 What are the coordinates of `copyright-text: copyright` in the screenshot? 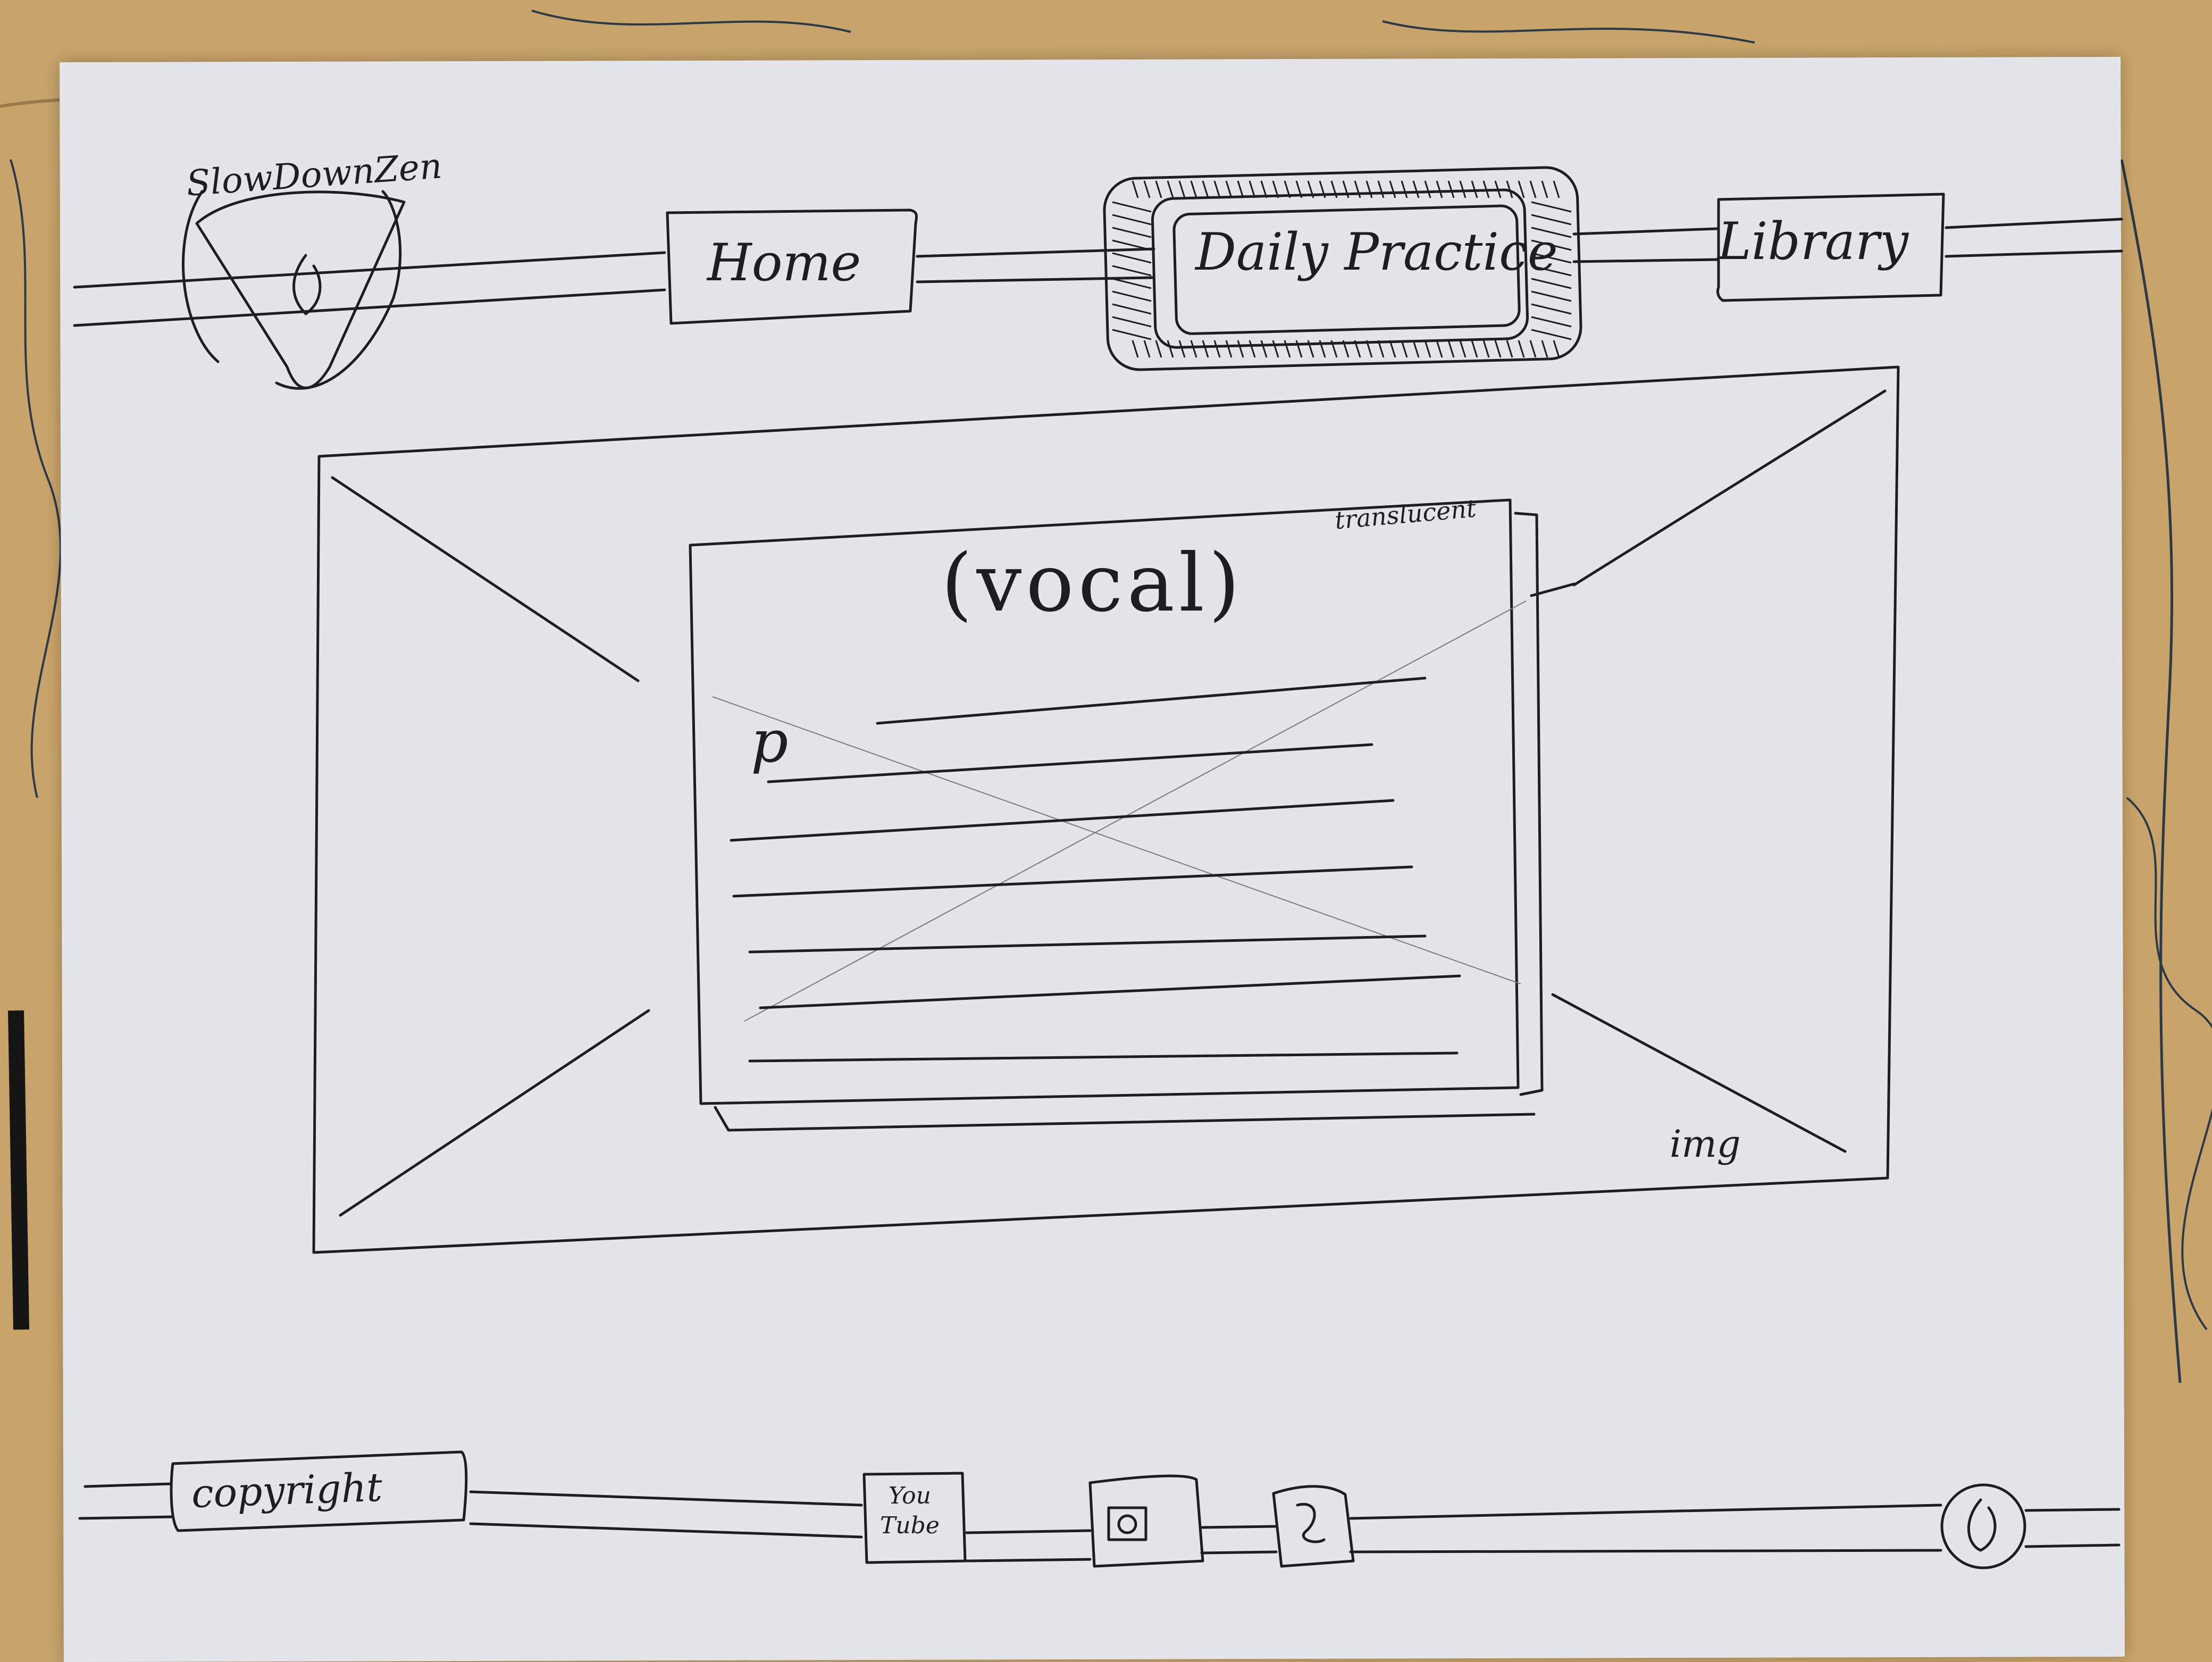 It's located at (286, 1490).